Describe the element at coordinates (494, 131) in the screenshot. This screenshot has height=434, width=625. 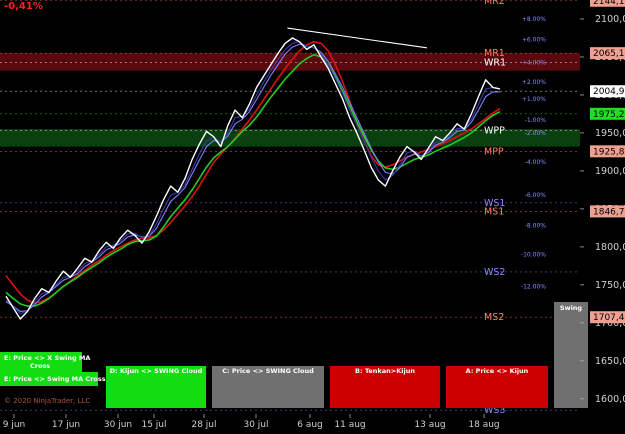
I see `level-label-5: WPP` at that location.